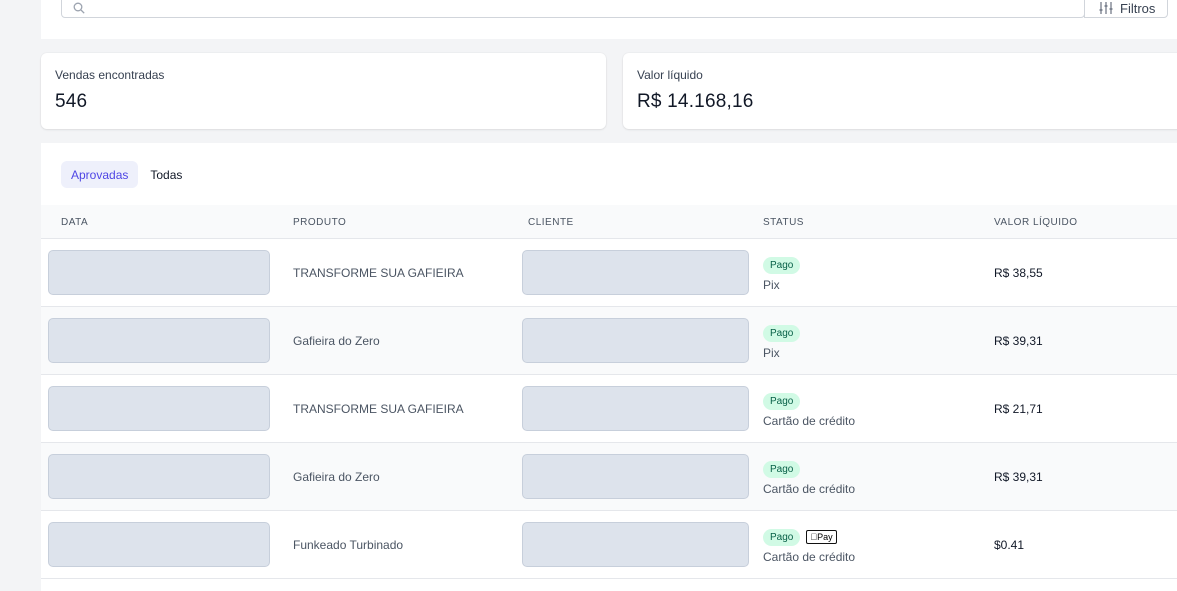  What do you see at coordinates (809, 546) in the screenshot?
I see `status-cell: Pago Pay Cartão de crédito` at bounding box center [809, 546].